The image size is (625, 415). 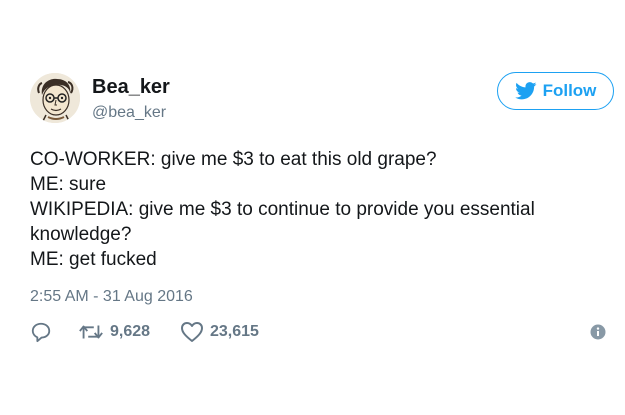 What do you see at coordinates (525, 91) in the screenshot?
I see `twitter-bird-icon` at bounding box center [525, 91].